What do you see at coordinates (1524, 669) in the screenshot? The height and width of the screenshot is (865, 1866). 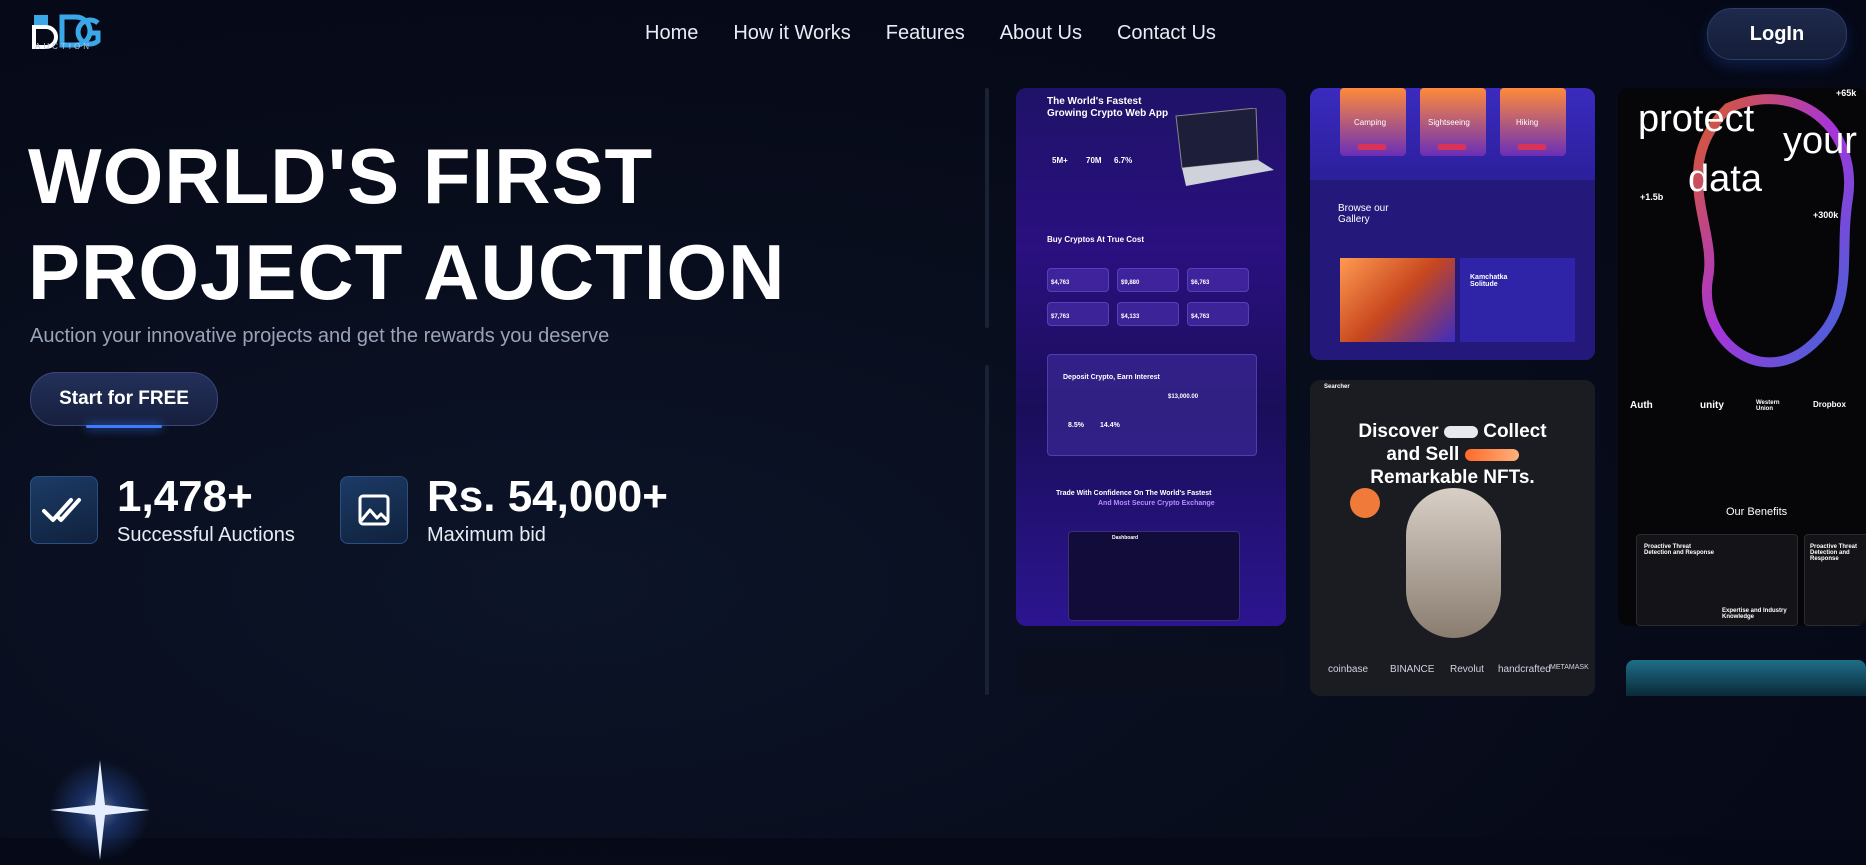 I see `partner-logo: handcrafted` at bounding box center [1524, 669].